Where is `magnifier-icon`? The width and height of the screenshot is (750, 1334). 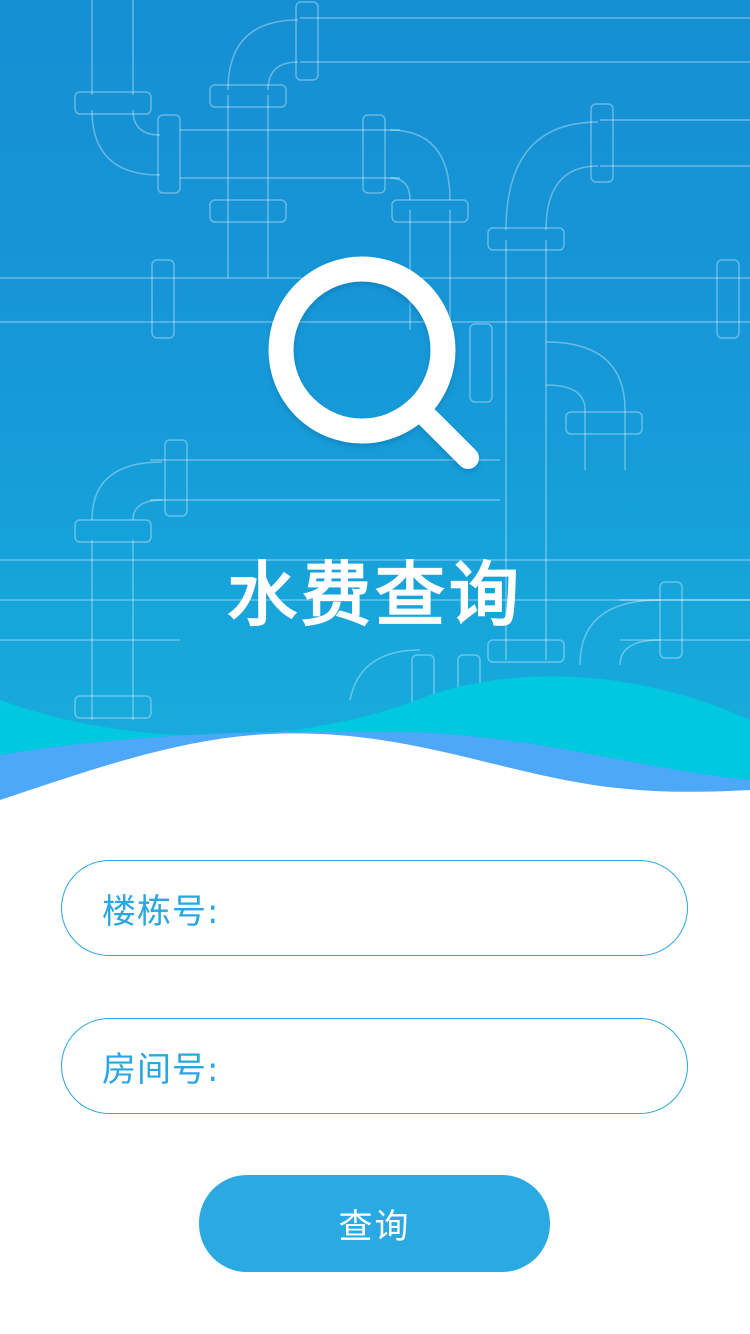 magnifier-icon is located at coordinates (373, 362).